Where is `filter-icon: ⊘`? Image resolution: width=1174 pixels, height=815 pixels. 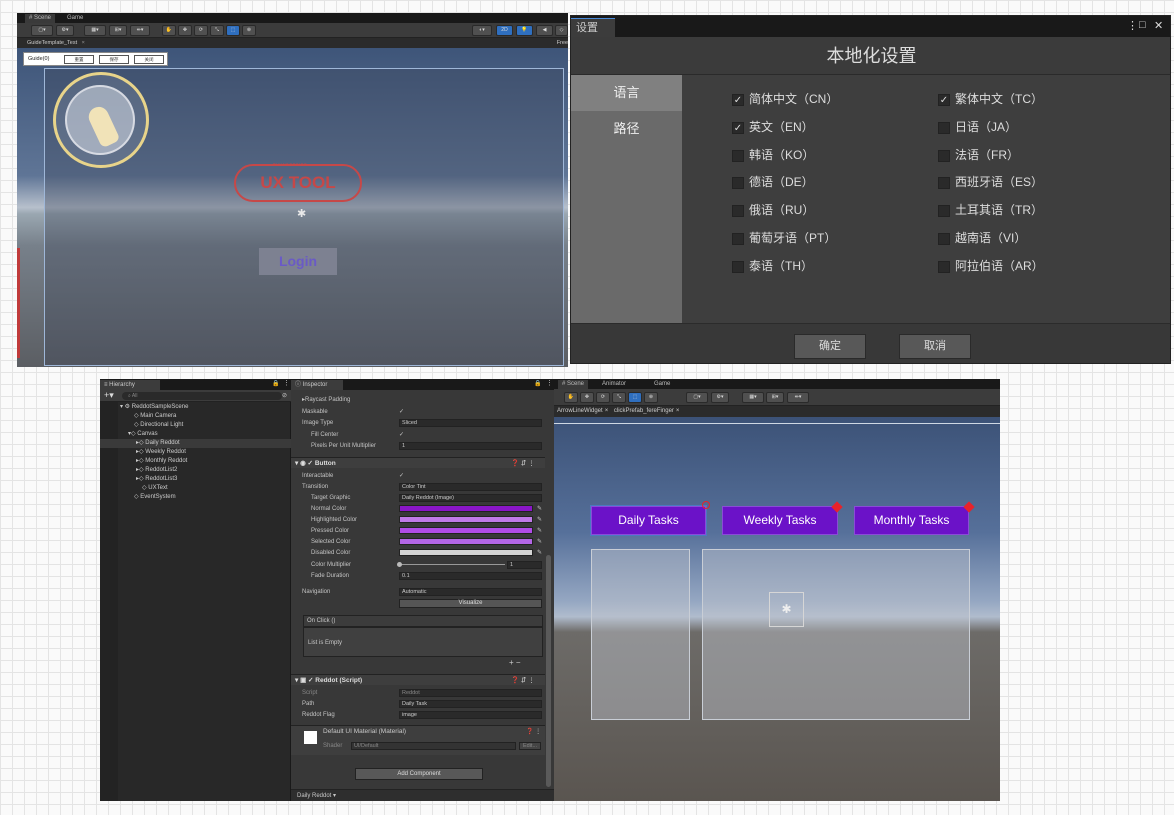
filter-icon: ⊘ is located at coordinates (284, 395).